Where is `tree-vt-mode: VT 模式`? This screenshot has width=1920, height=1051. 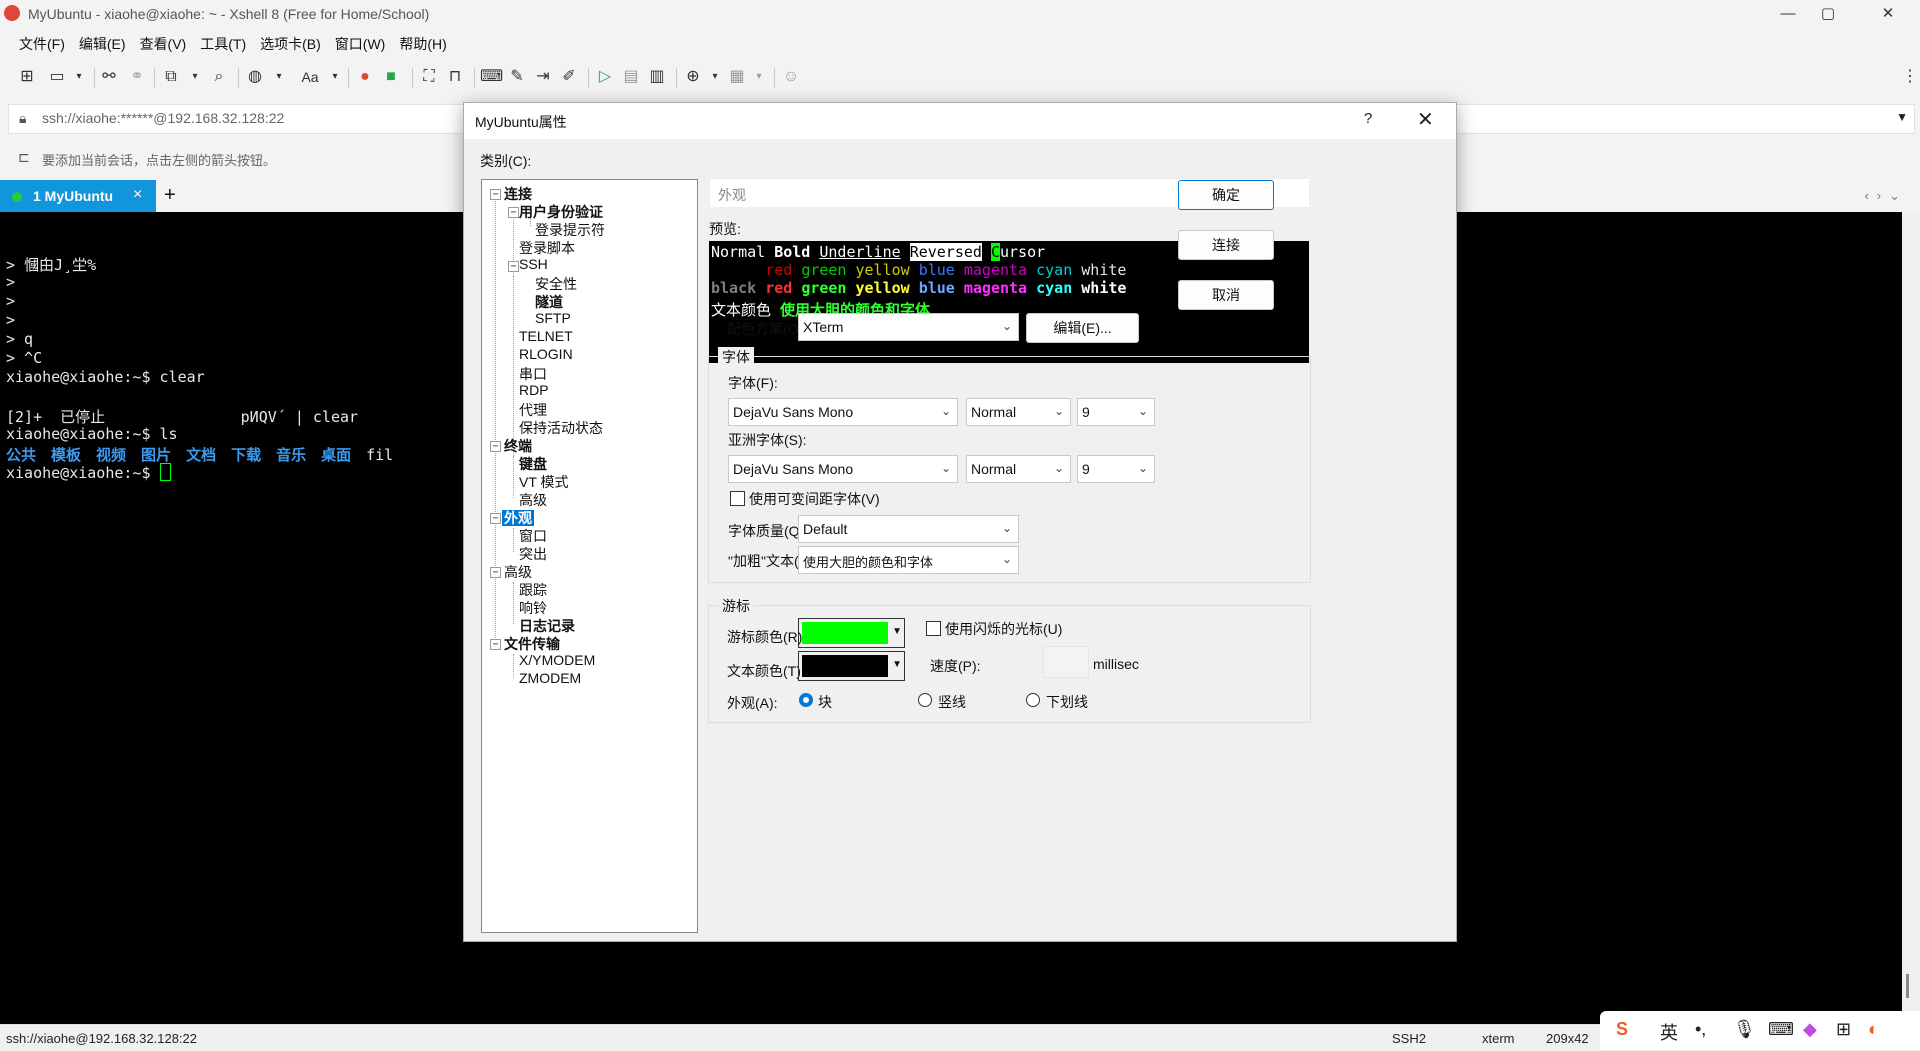
tree-vt-mode: VT 模式 is located at coordinates (544, 482).